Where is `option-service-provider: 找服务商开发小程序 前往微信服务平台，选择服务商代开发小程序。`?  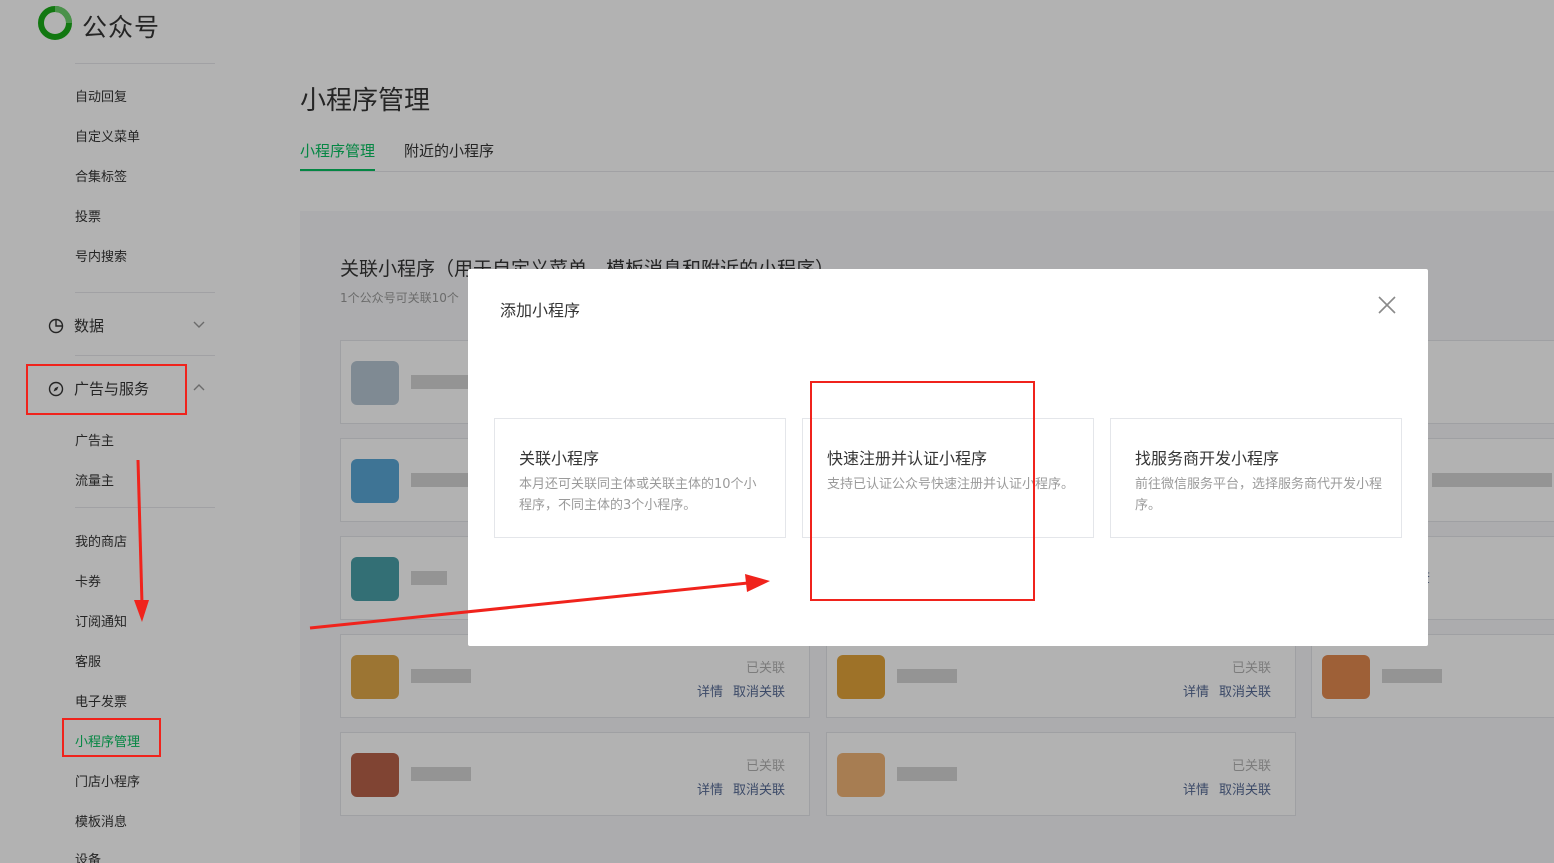
option-service-provider: 找服务商开发小程序 前往微信服务平台，选择服务商代开发小程序。 is located at coordinates (1256, 478).